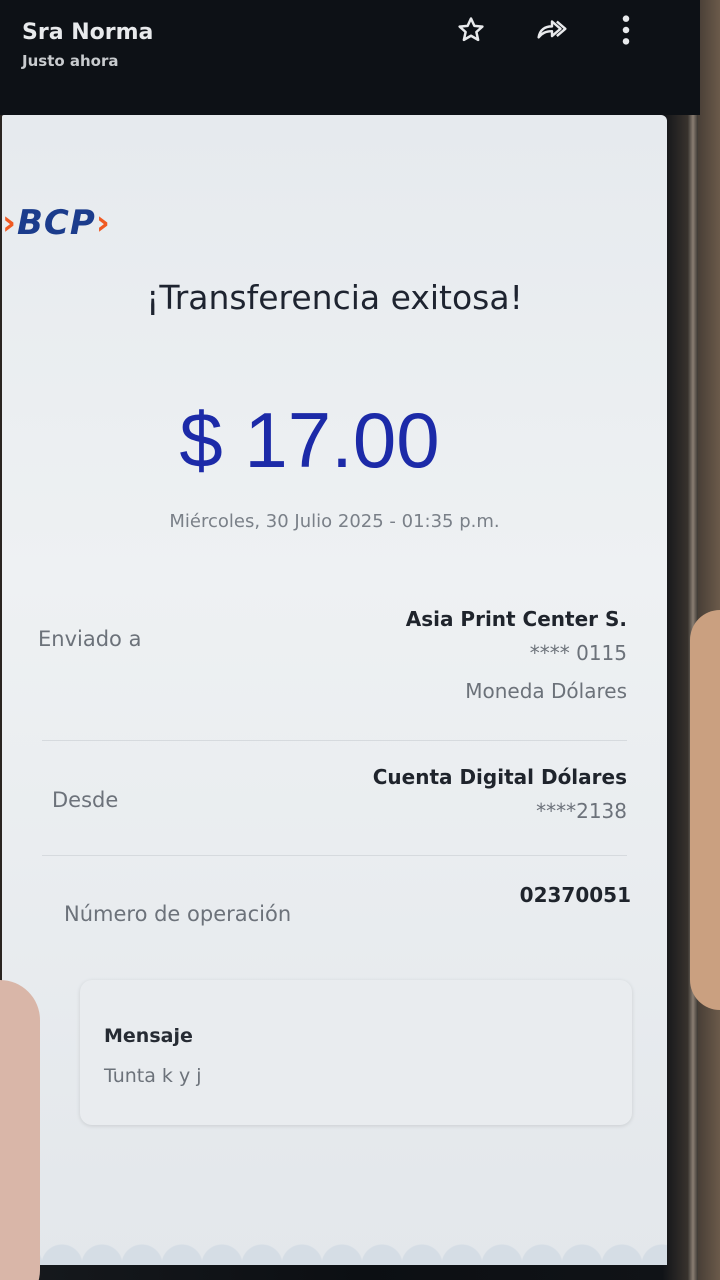 The width and height of the screenshot is (720, 1280). Describe the element at coordinates (148, 1036) in the screenshot. I see `message-label: Mensaje` at that location.